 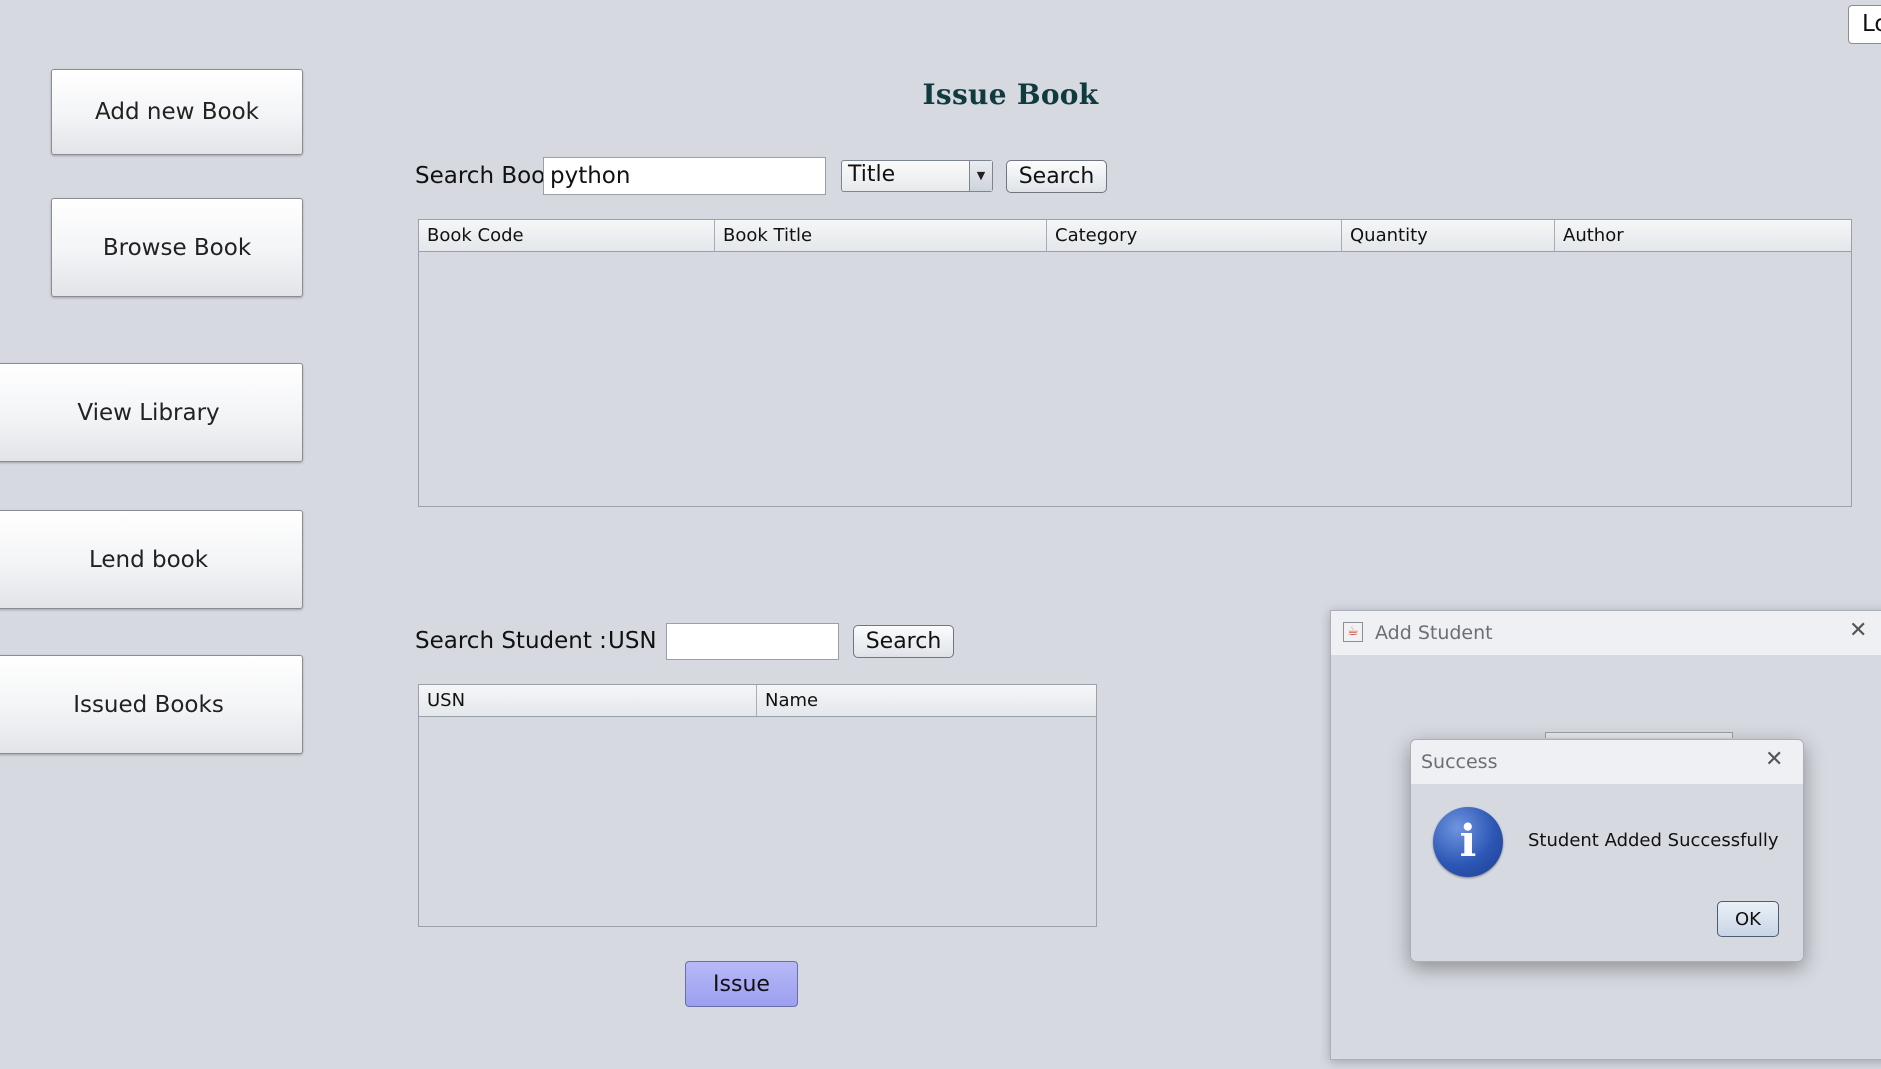 I want to click on search-student-label: Search Student :, so click(x=511, y=641).